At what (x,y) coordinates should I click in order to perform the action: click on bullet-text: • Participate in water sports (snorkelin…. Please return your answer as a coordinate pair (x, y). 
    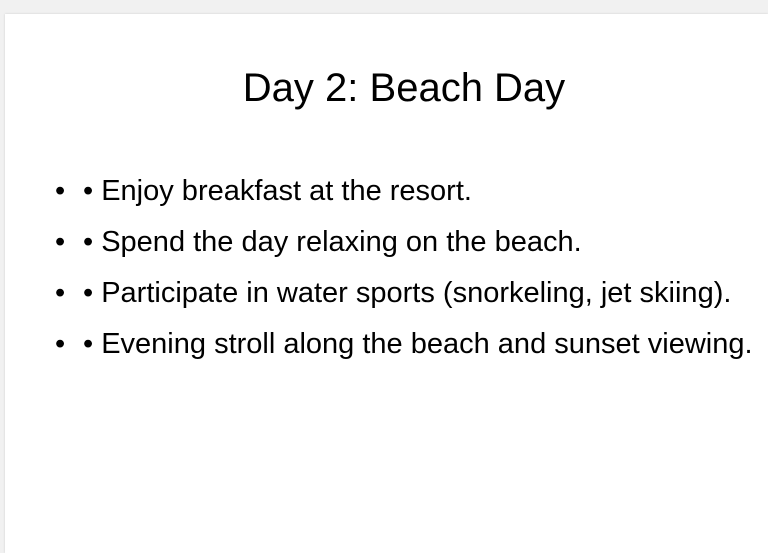
    Looking at the image, I should click on (407, 293).